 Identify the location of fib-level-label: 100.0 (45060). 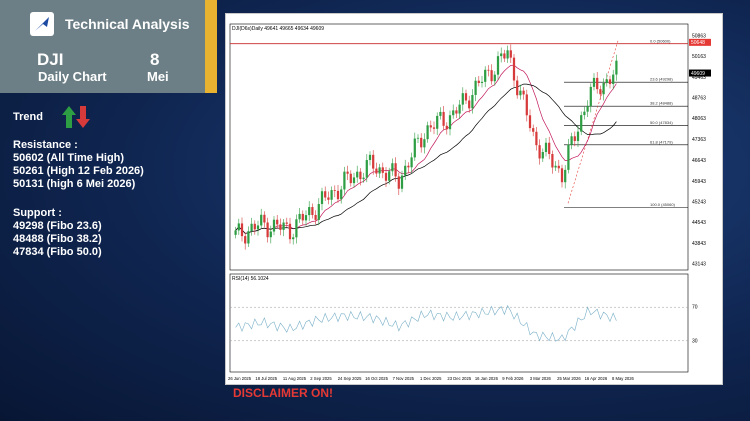
(663, 204).